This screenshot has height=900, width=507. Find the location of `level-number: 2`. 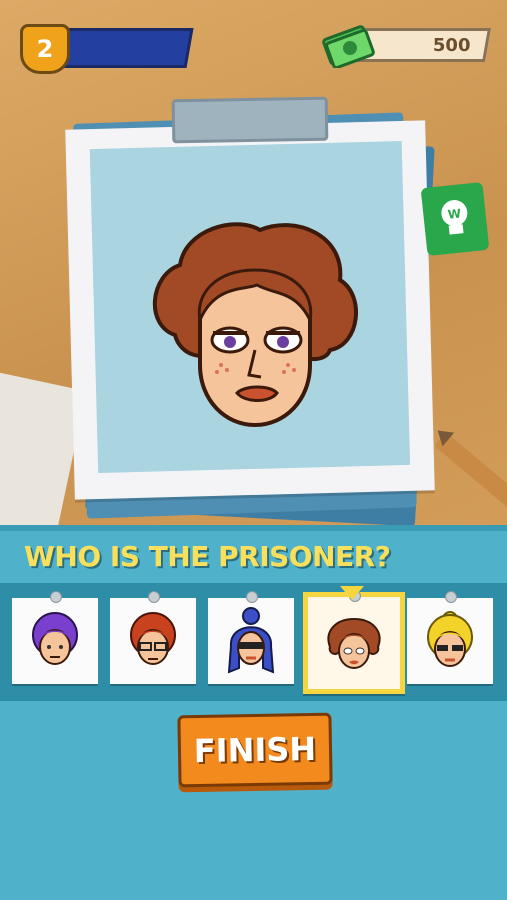

level-number: 2 is located at coordinates (45, 49).